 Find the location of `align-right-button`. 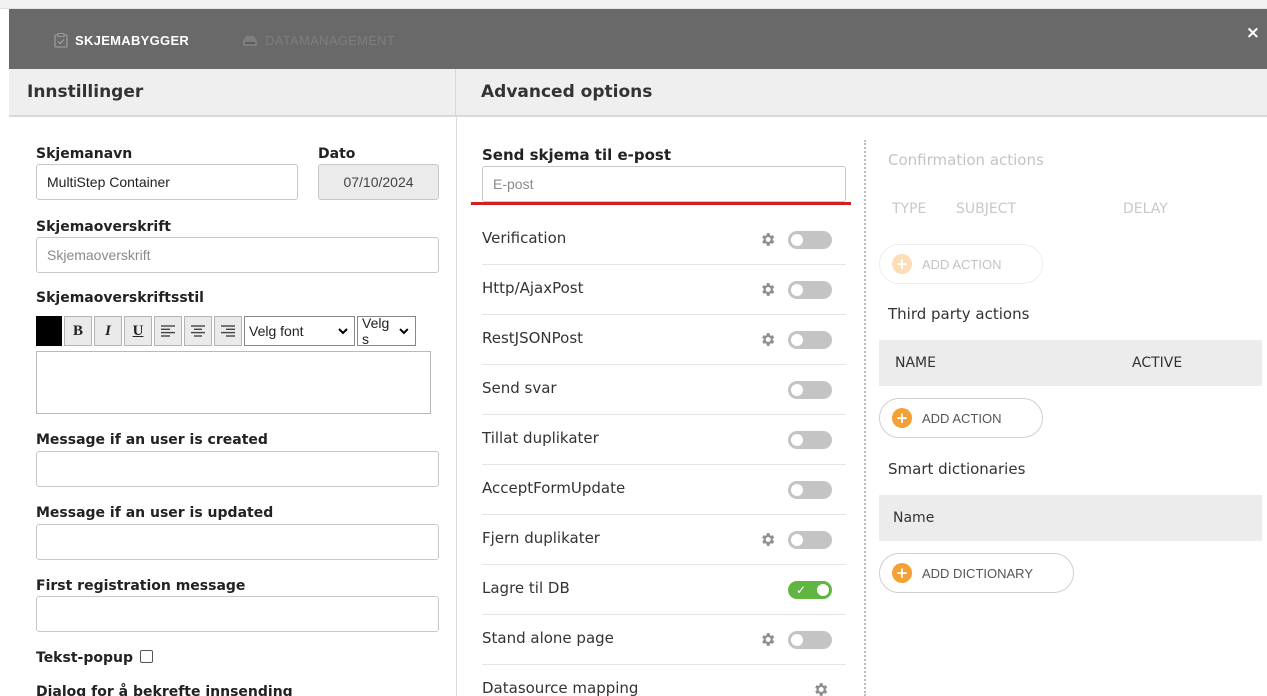

align-right-button is located at coordinates (228, 331).